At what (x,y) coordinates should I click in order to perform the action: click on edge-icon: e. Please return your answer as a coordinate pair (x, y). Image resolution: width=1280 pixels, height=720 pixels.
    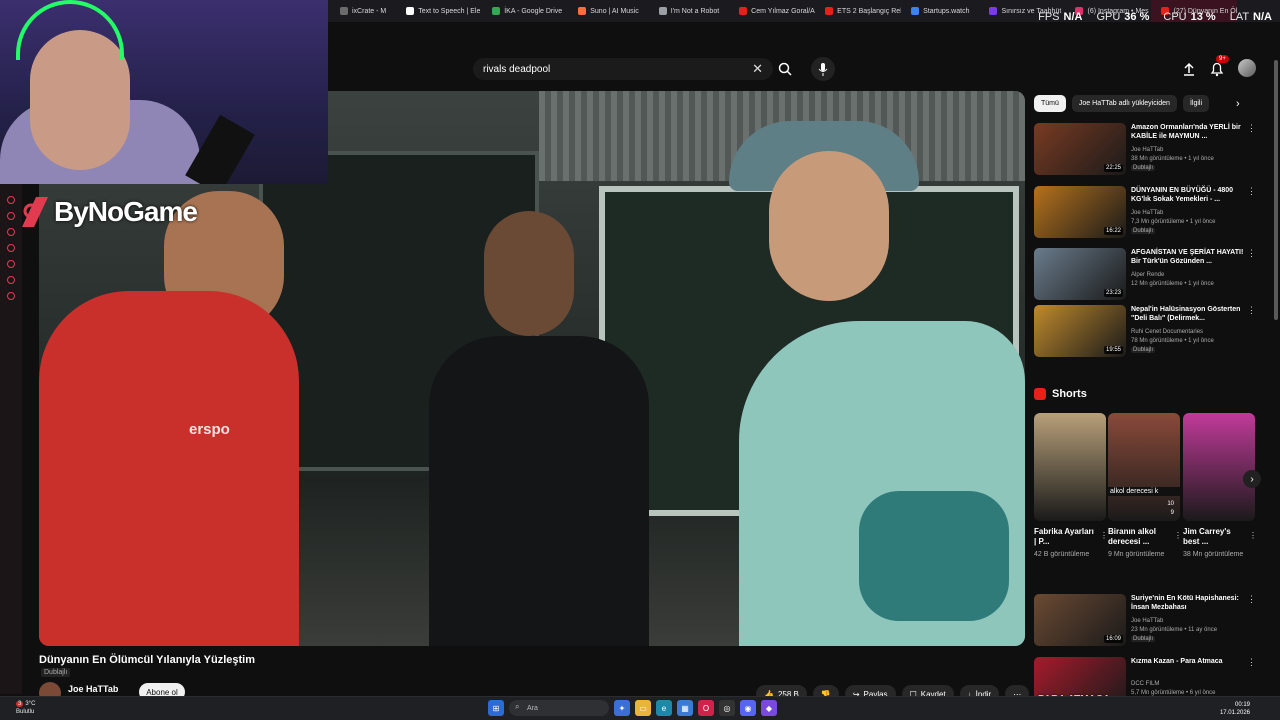
    Looking at the image, I should click on (664, 708).